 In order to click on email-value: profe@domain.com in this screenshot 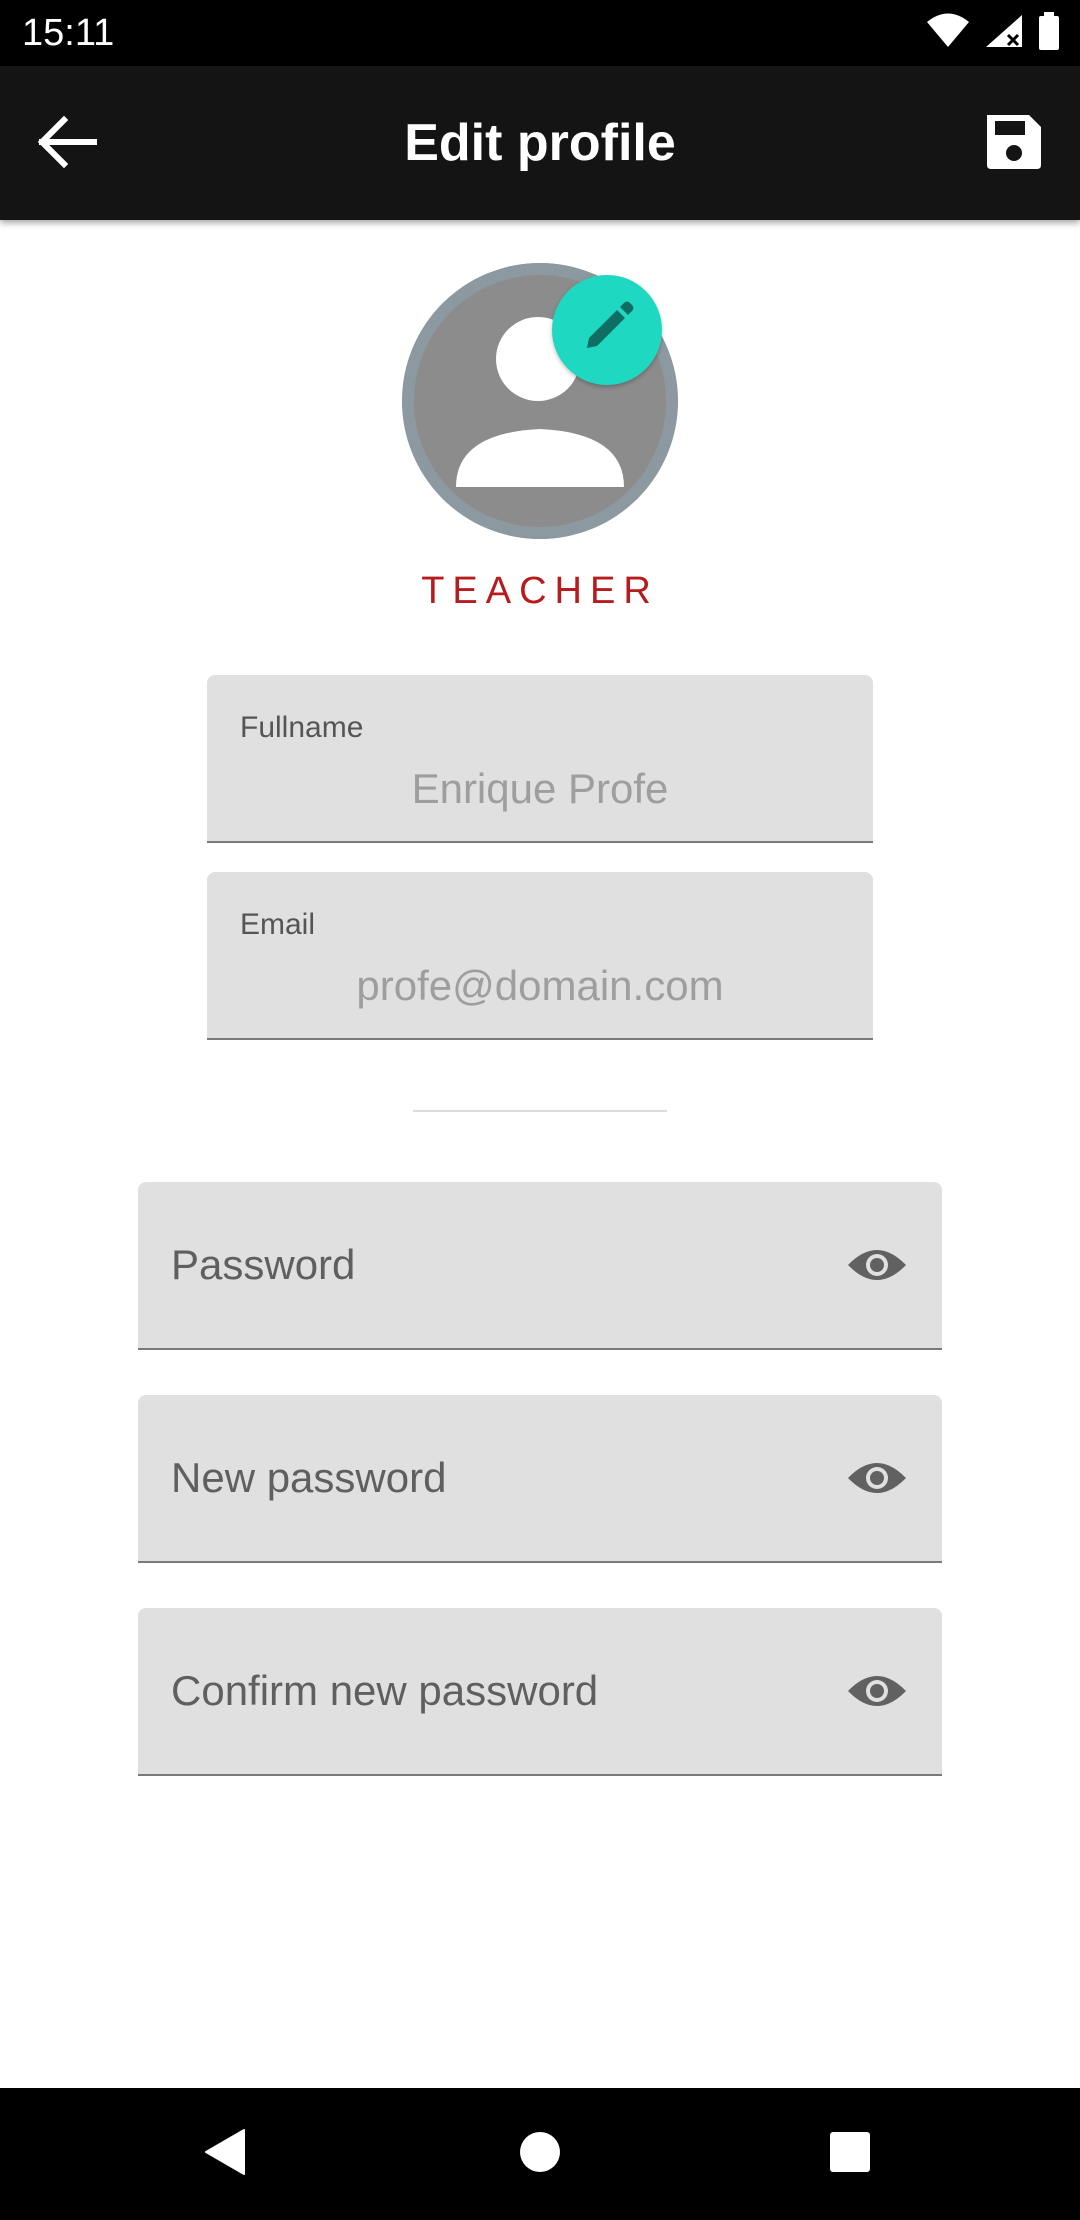, I will do `click(540, 985)`.